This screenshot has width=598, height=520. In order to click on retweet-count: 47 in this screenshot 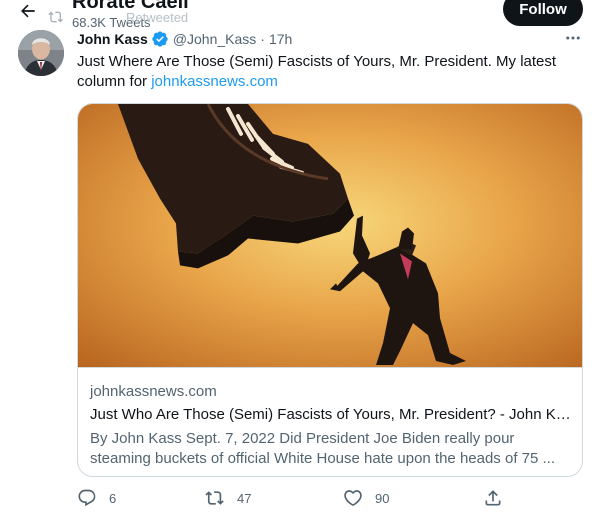, I will do `click(244, 498)`.